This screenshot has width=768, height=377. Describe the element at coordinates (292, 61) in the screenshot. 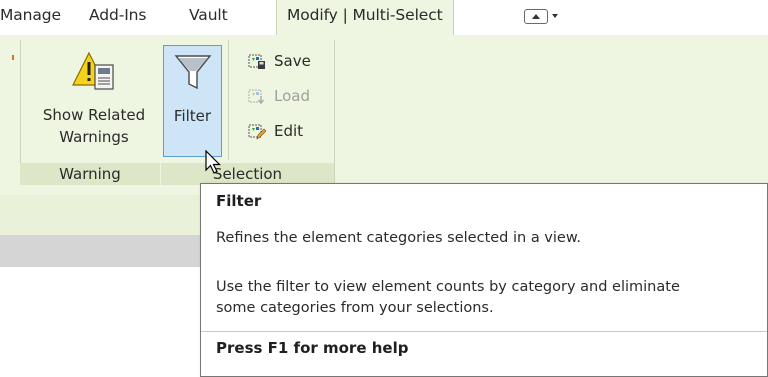

I see `save-selection-label: Save` at that location.